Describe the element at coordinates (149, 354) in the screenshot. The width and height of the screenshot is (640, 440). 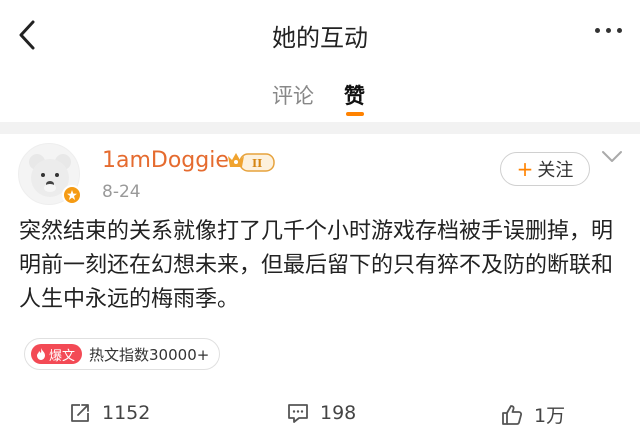
I see `hot-index-text: 热文指数30000+` at that location.